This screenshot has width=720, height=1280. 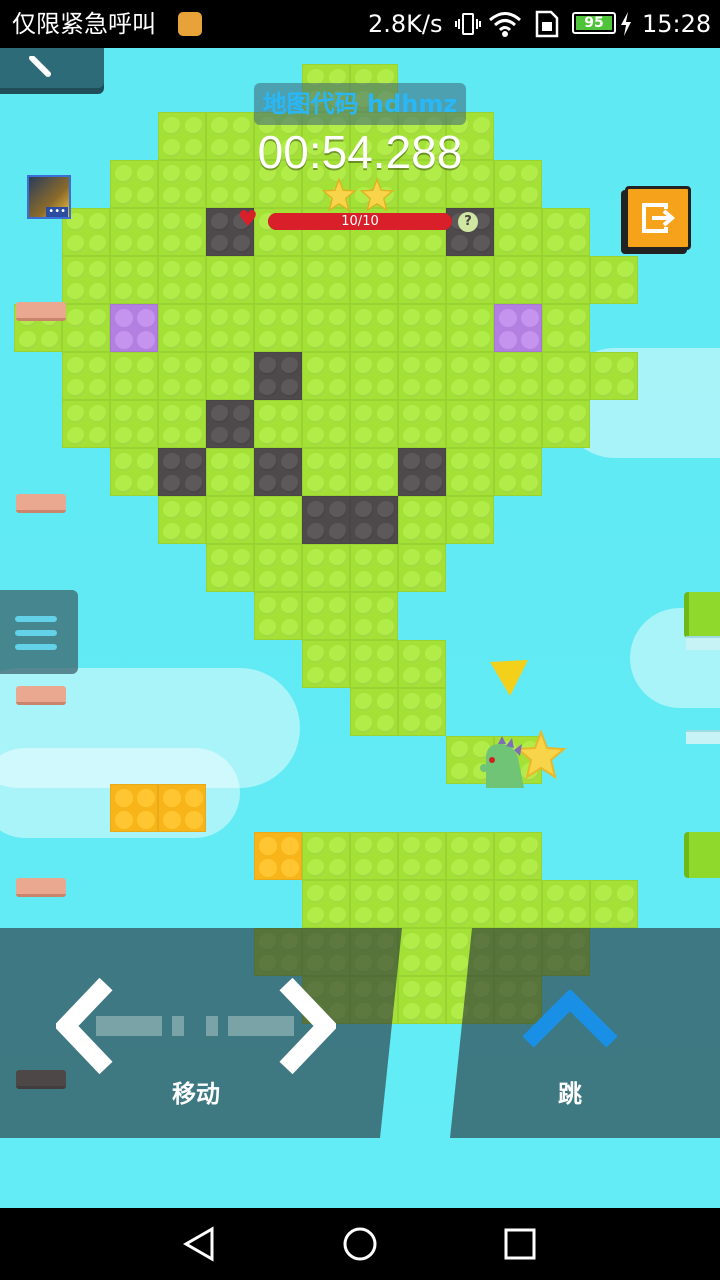 What do you see at coordinates (57, 211) in the screenshot?
I see `more-icon: •••` at bounding box center [57, 211].